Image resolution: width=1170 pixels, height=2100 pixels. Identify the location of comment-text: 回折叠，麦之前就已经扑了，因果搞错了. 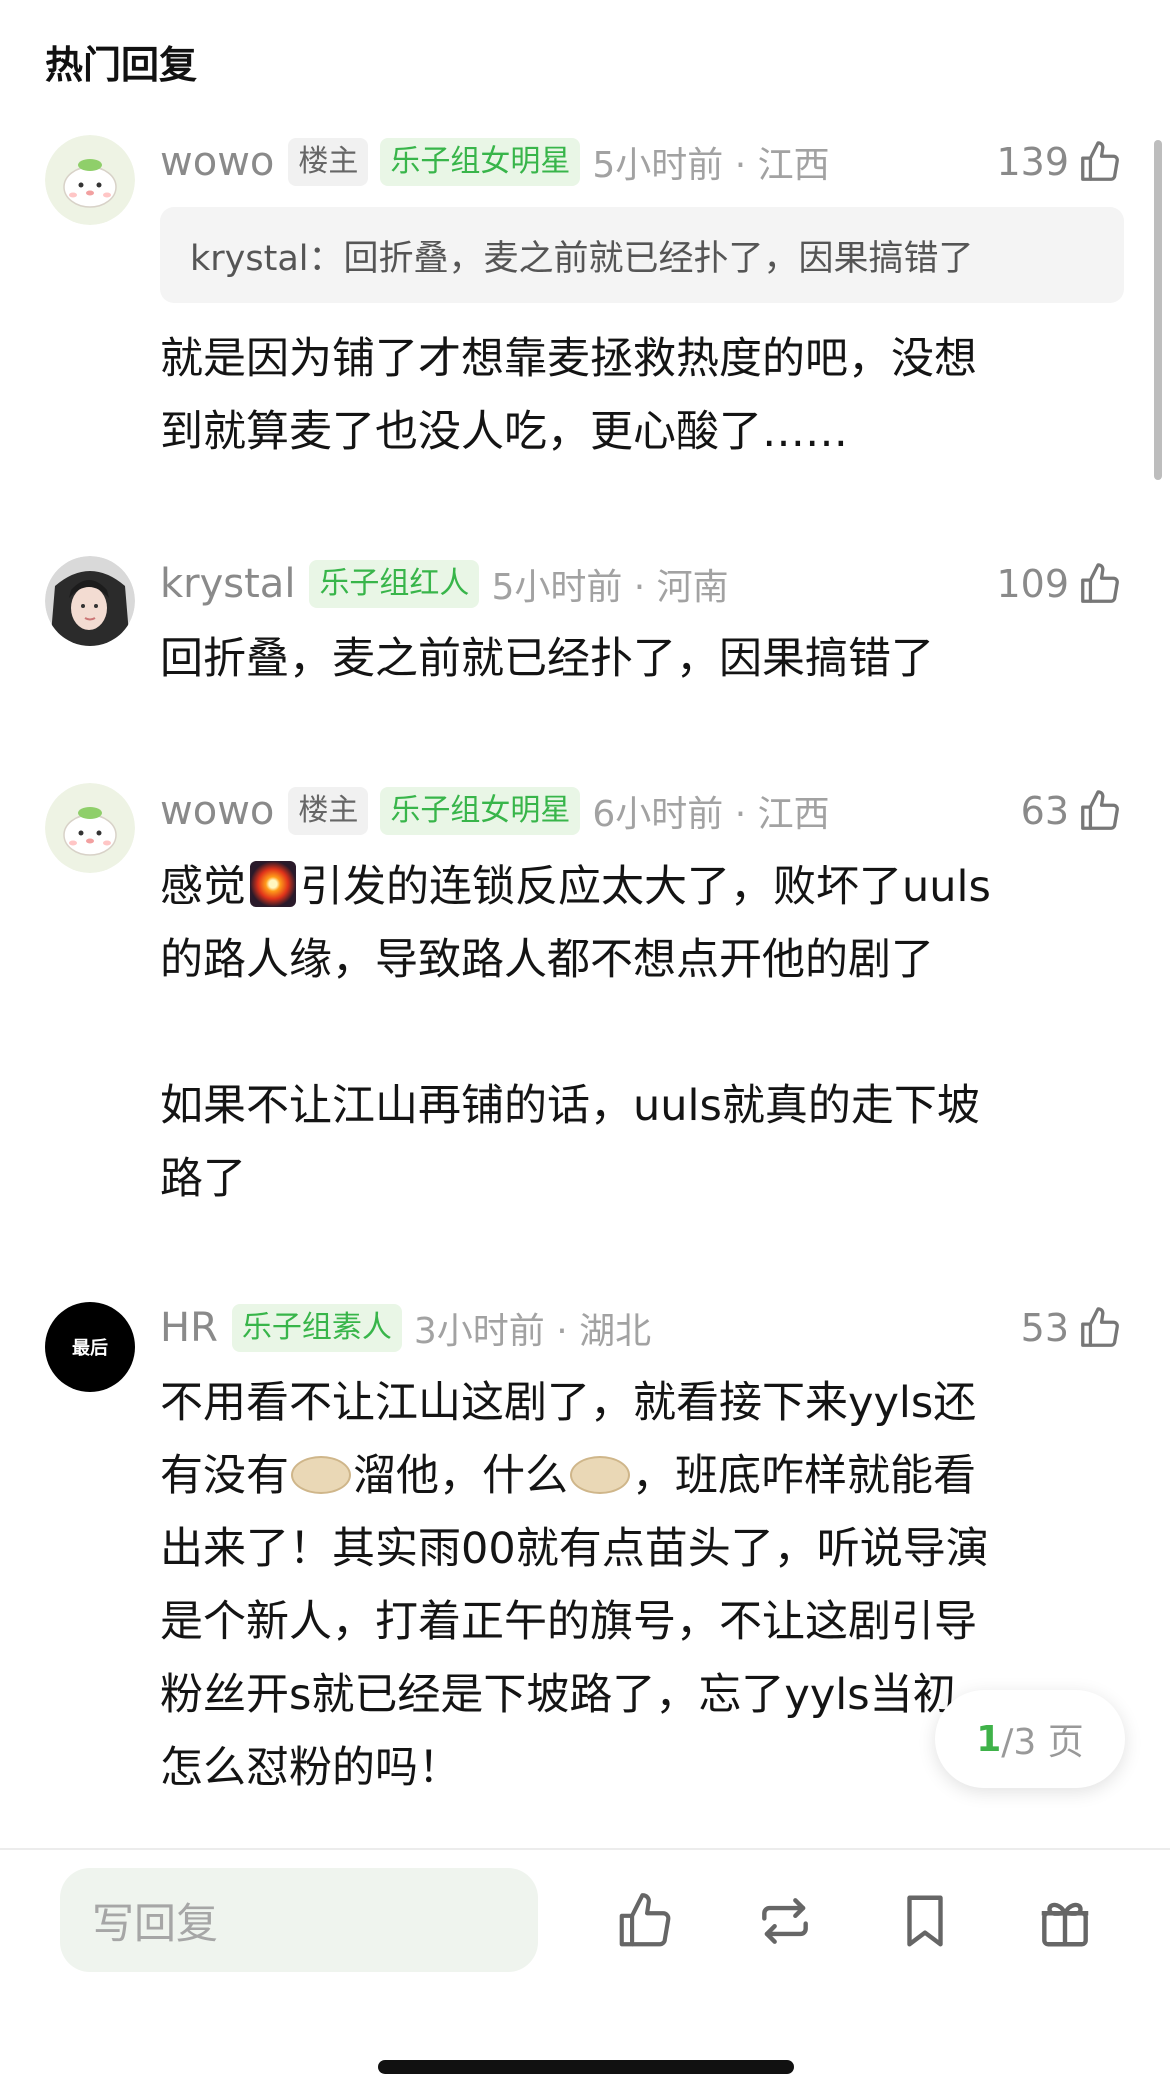
(640, 659).